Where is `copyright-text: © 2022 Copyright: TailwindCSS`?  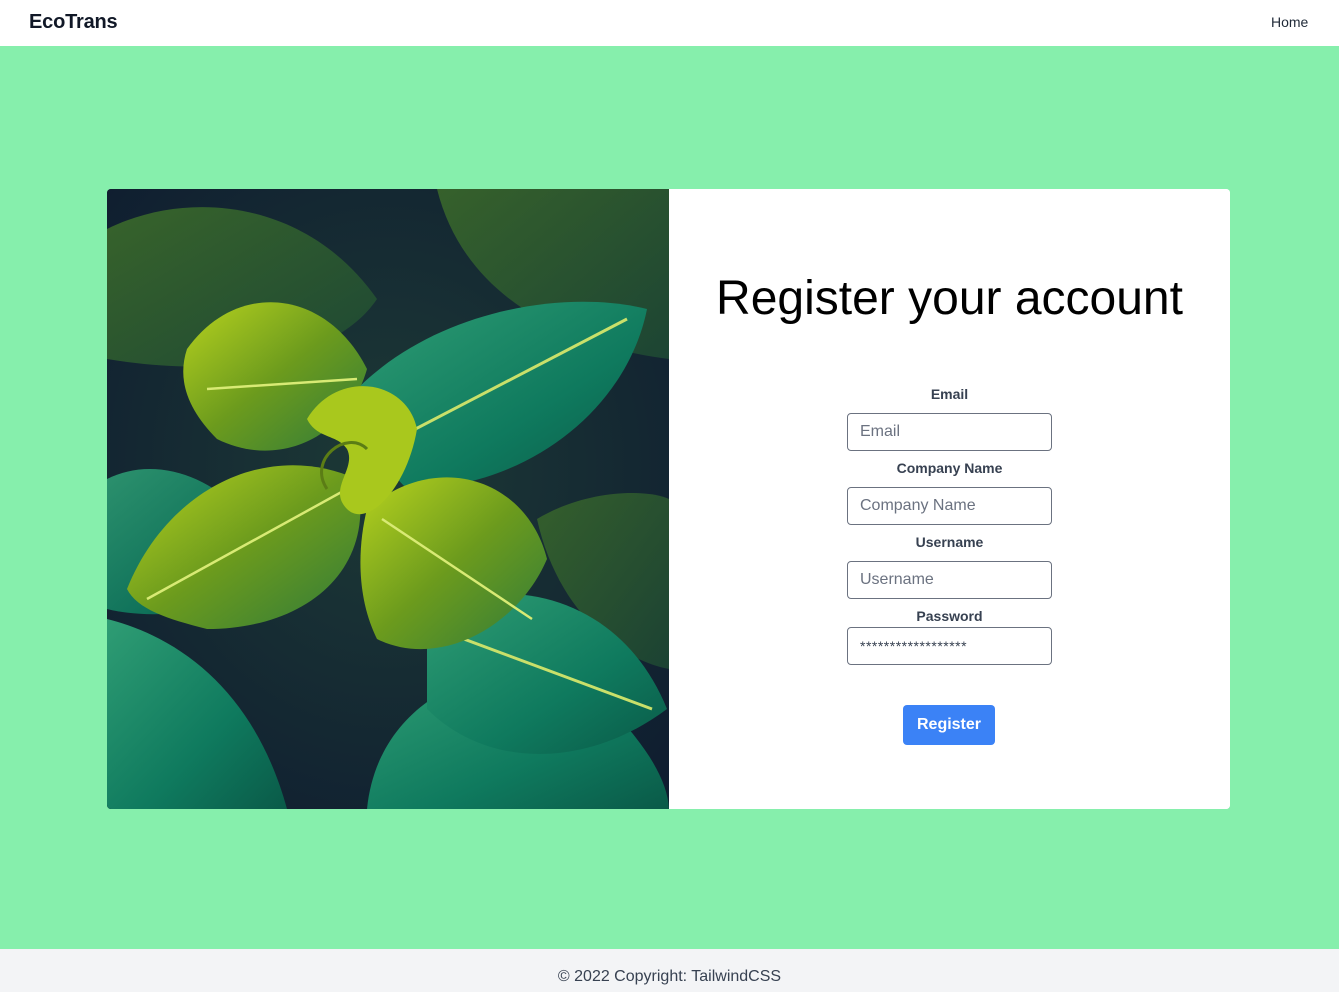
copyright-text: © 2022 Copyright: TailwindCSS is located at coordinates (669, 976).